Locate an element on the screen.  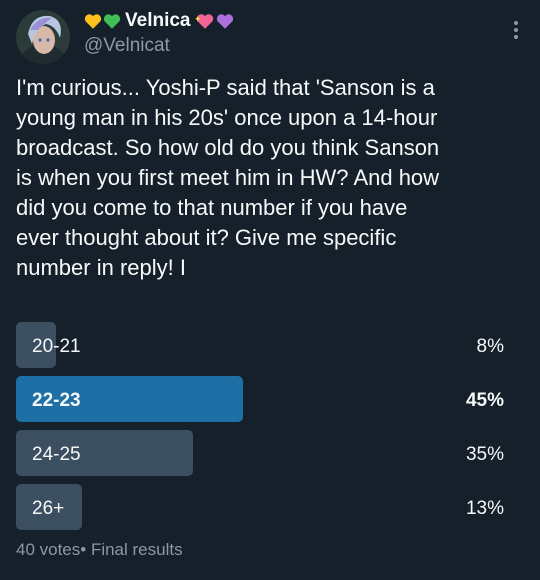
author-name-row: Velnica is located at coordinates (159, 21).